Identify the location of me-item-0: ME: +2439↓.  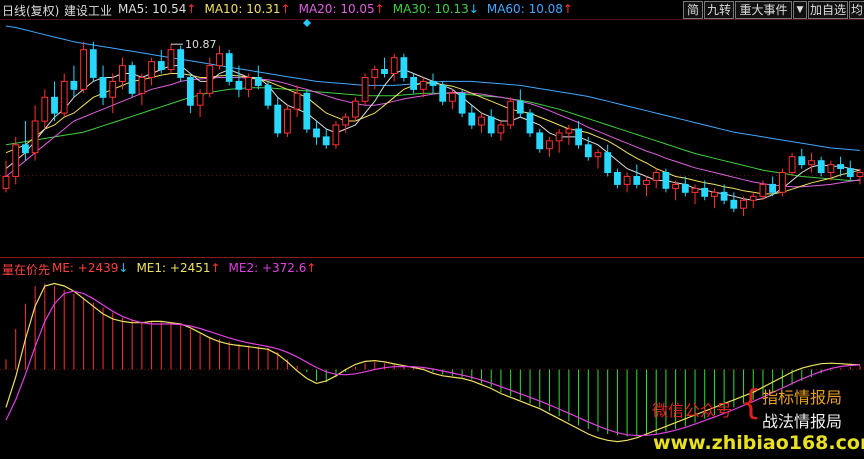
(90, 268).